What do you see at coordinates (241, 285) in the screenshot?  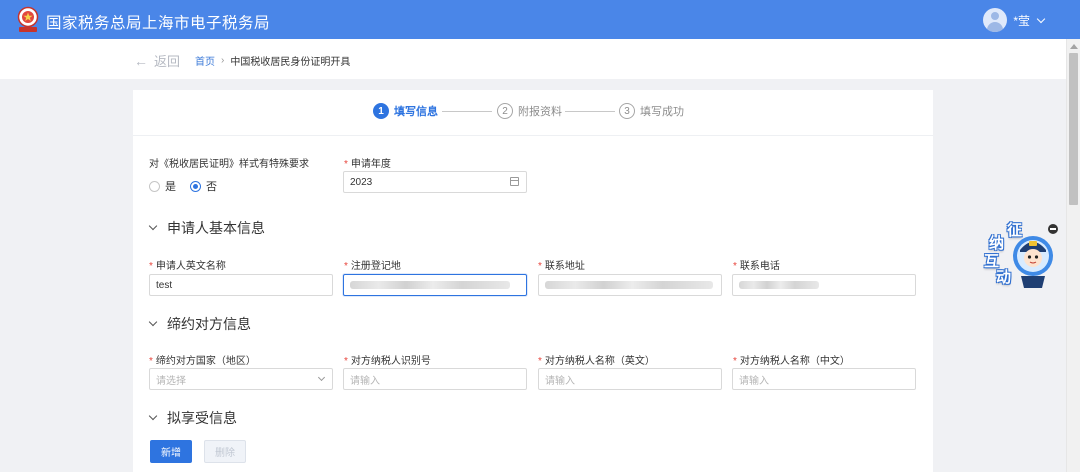 I see `english-name-input: test` at bounding box center [241, 285].